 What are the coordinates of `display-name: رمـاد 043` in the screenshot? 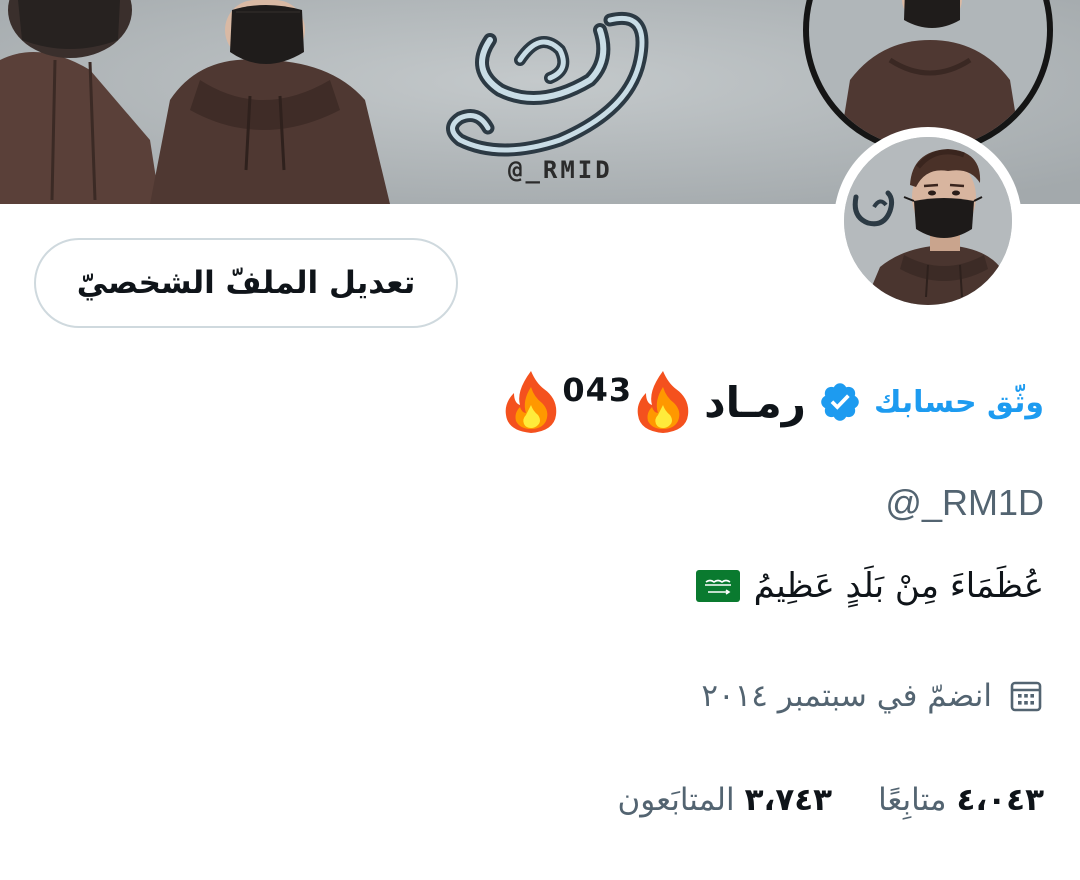 It's located at (653, 402).